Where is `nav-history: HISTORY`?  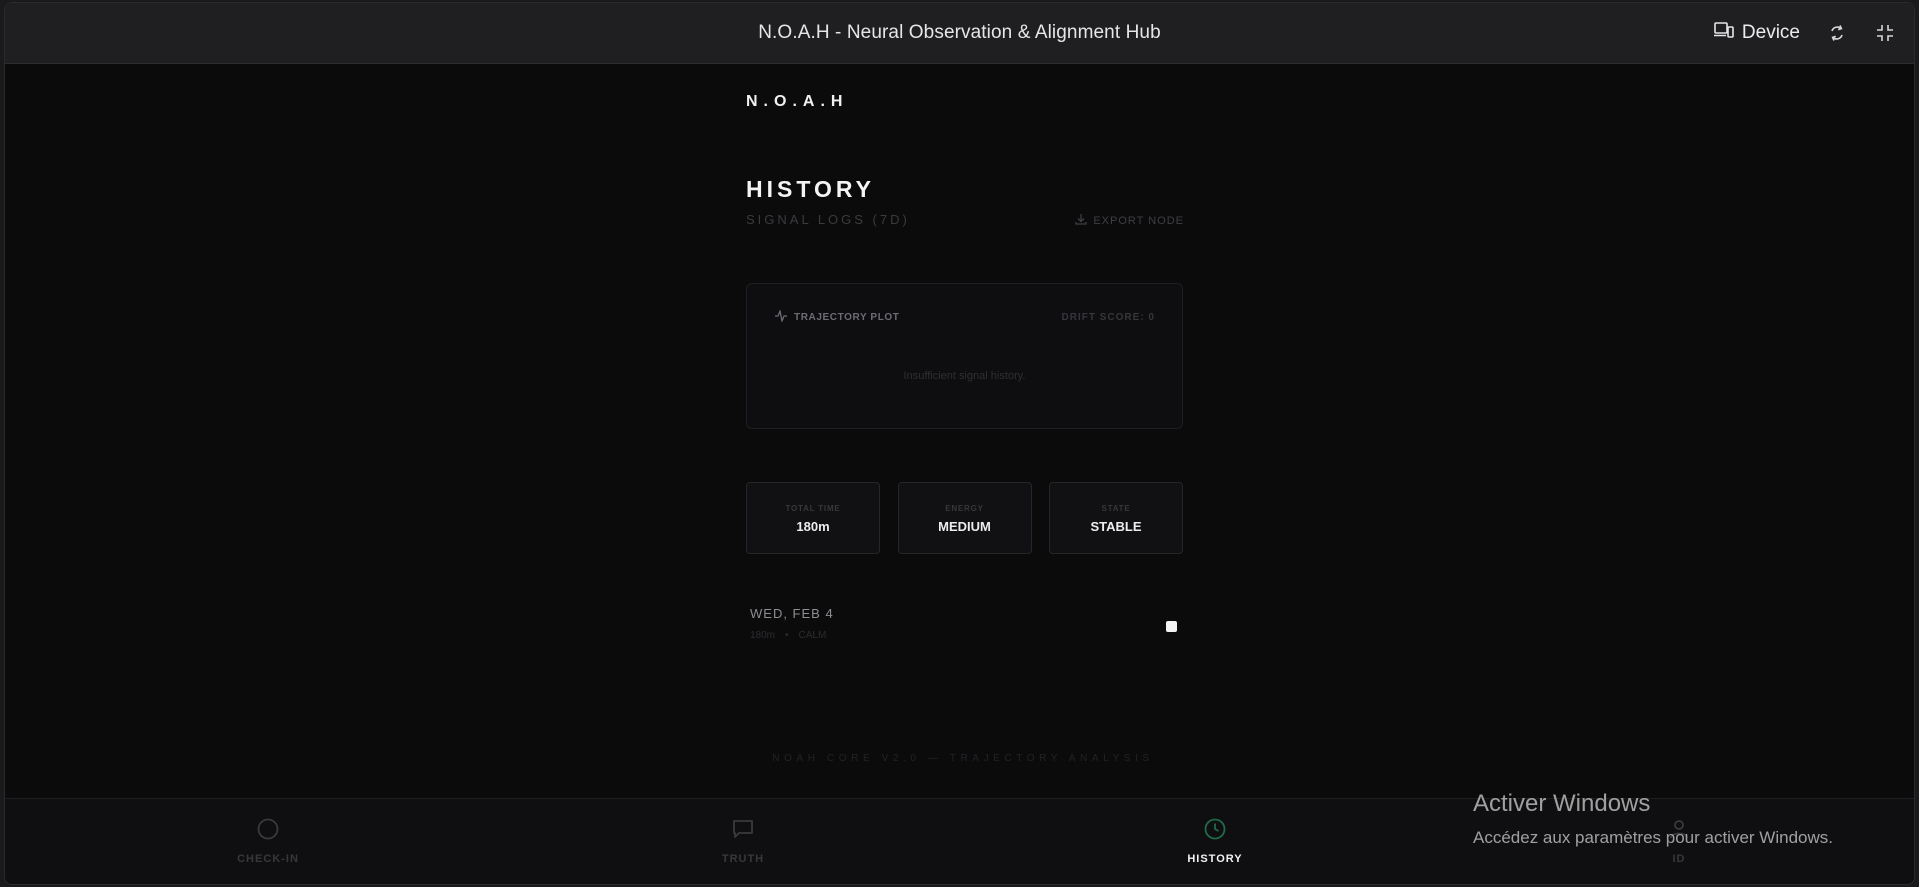
nav-history: HISTORY is located at coordinates (1215, 841).